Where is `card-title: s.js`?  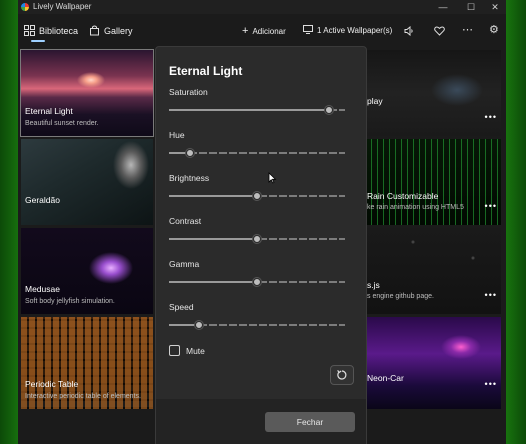 card-title: s.js is located at coordinates (373, 285).